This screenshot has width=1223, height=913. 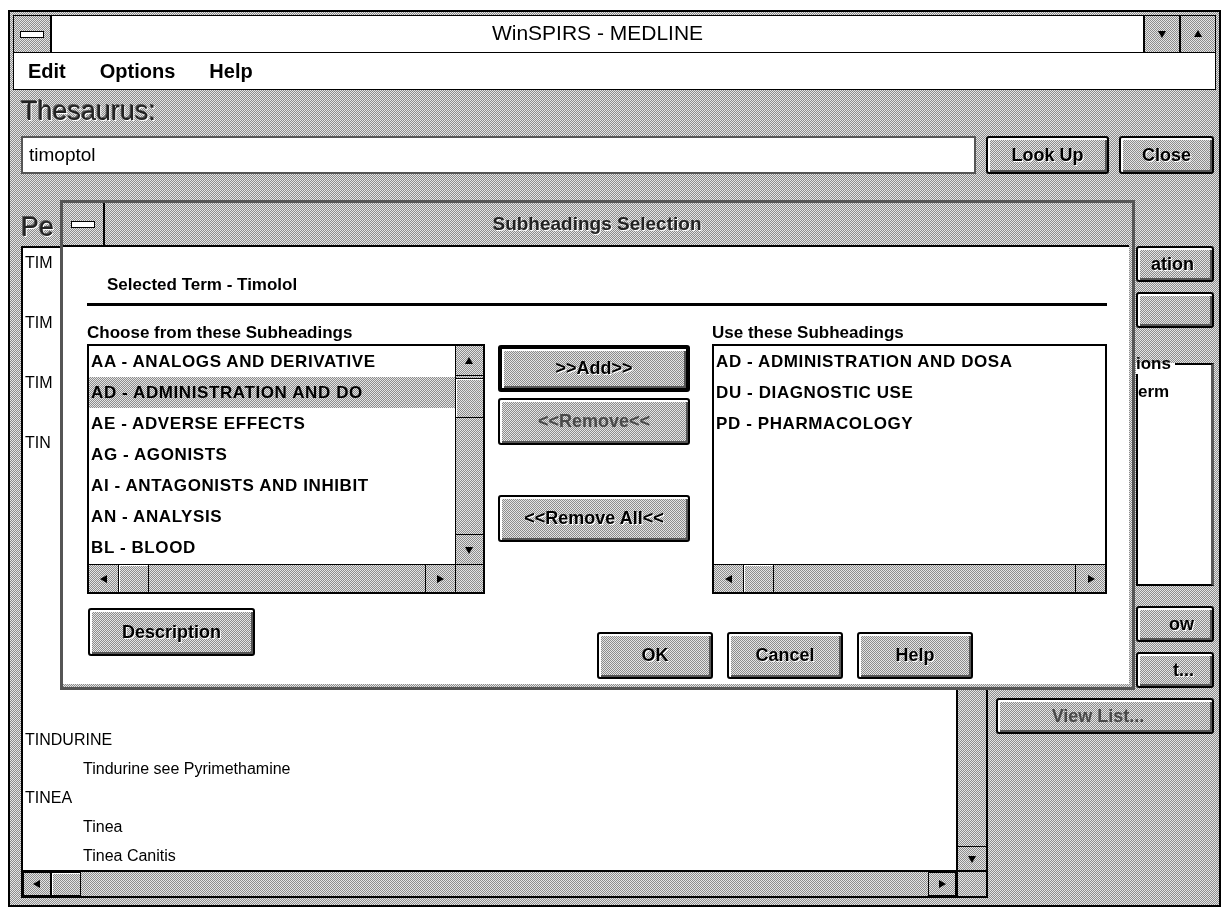 I want to click on maximize-button, so click(x=1197, y=34).